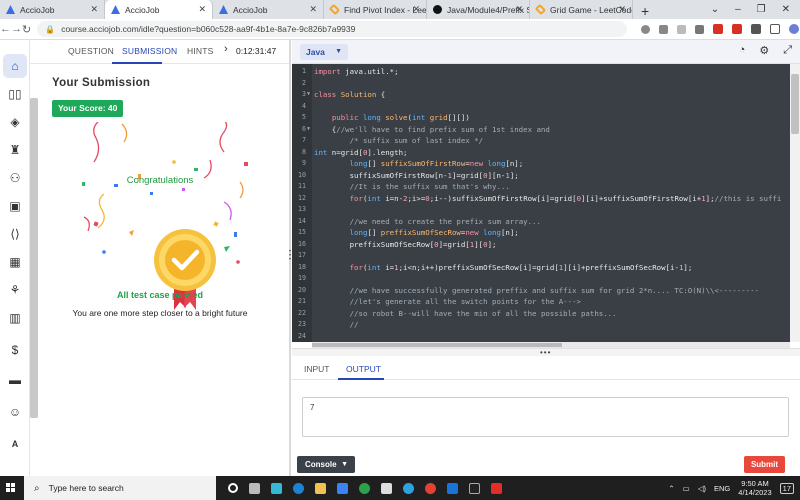 Image resolution: width=800 pixels, height=500 pixels. Describe the element at coordinates (324, 52) in the screenshot. I see `language-select: Java ▼` at that location.